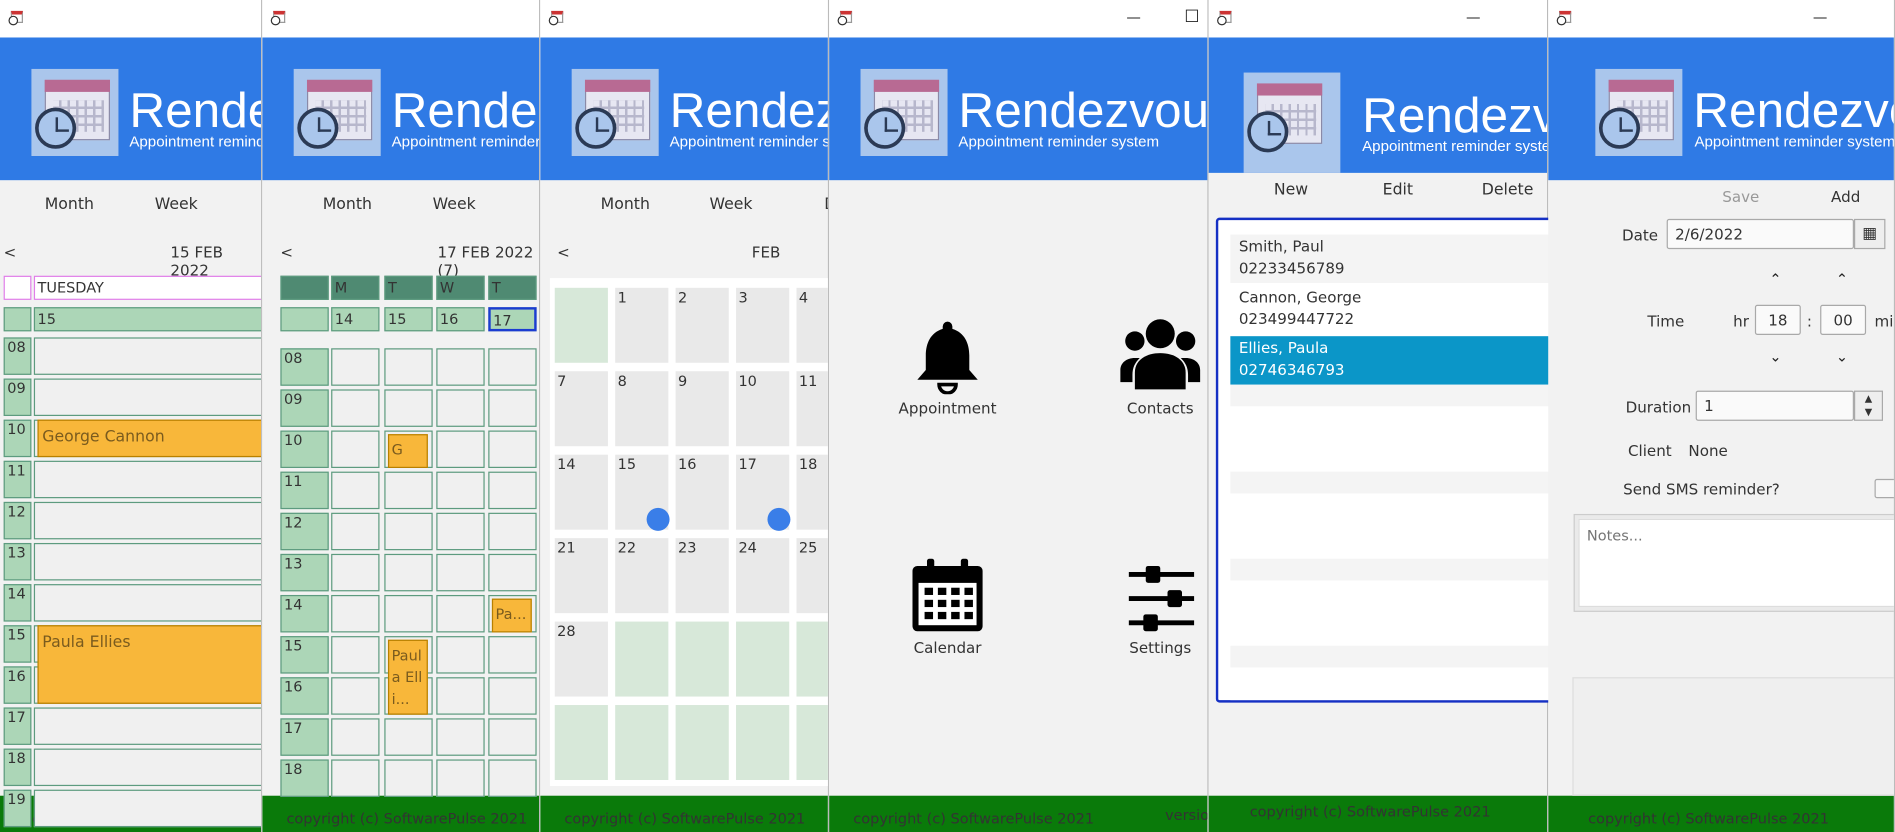 The height and width of the screenshot is (832, 1895). What do you see at coordinates (948, 408) in the screenshot?
I see `appointment-menu-item: Appointment` at bounding box center [948, 408].